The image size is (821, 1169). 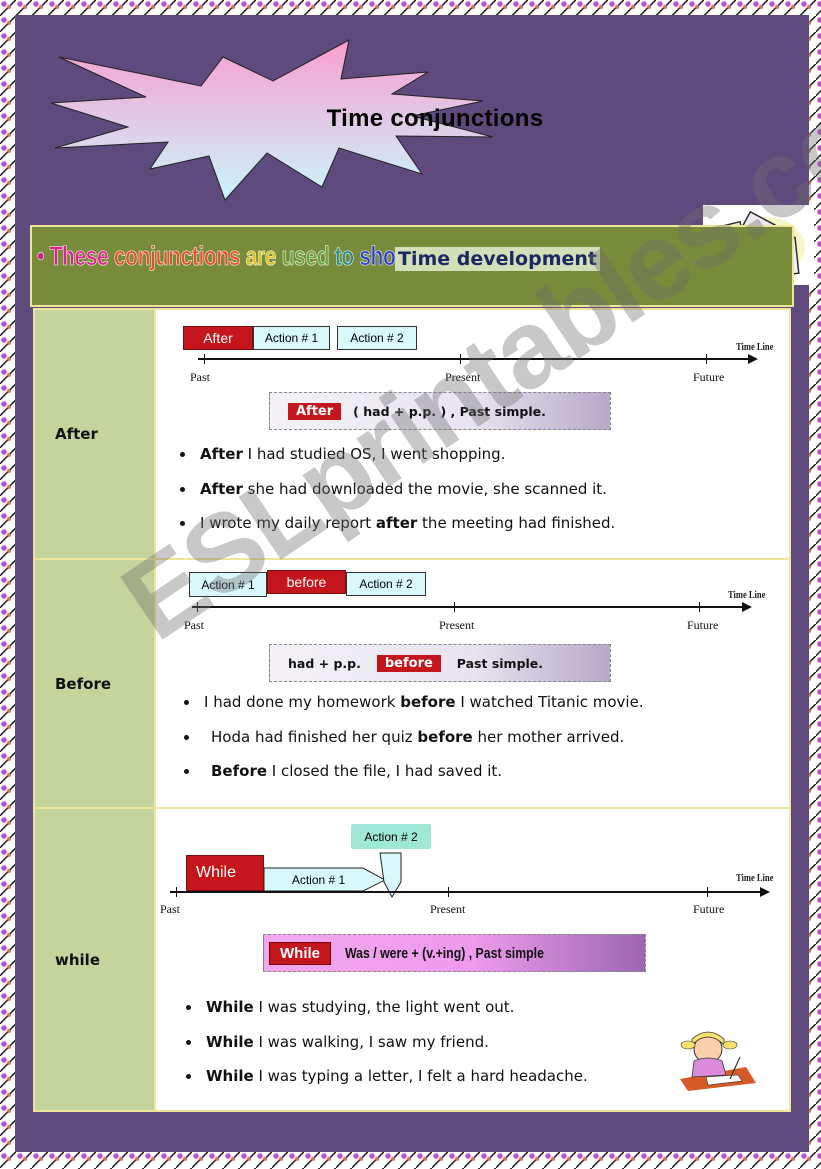 I want to click on example-item: After I had studied OS, I went shopping., so click(x=405, y=454).